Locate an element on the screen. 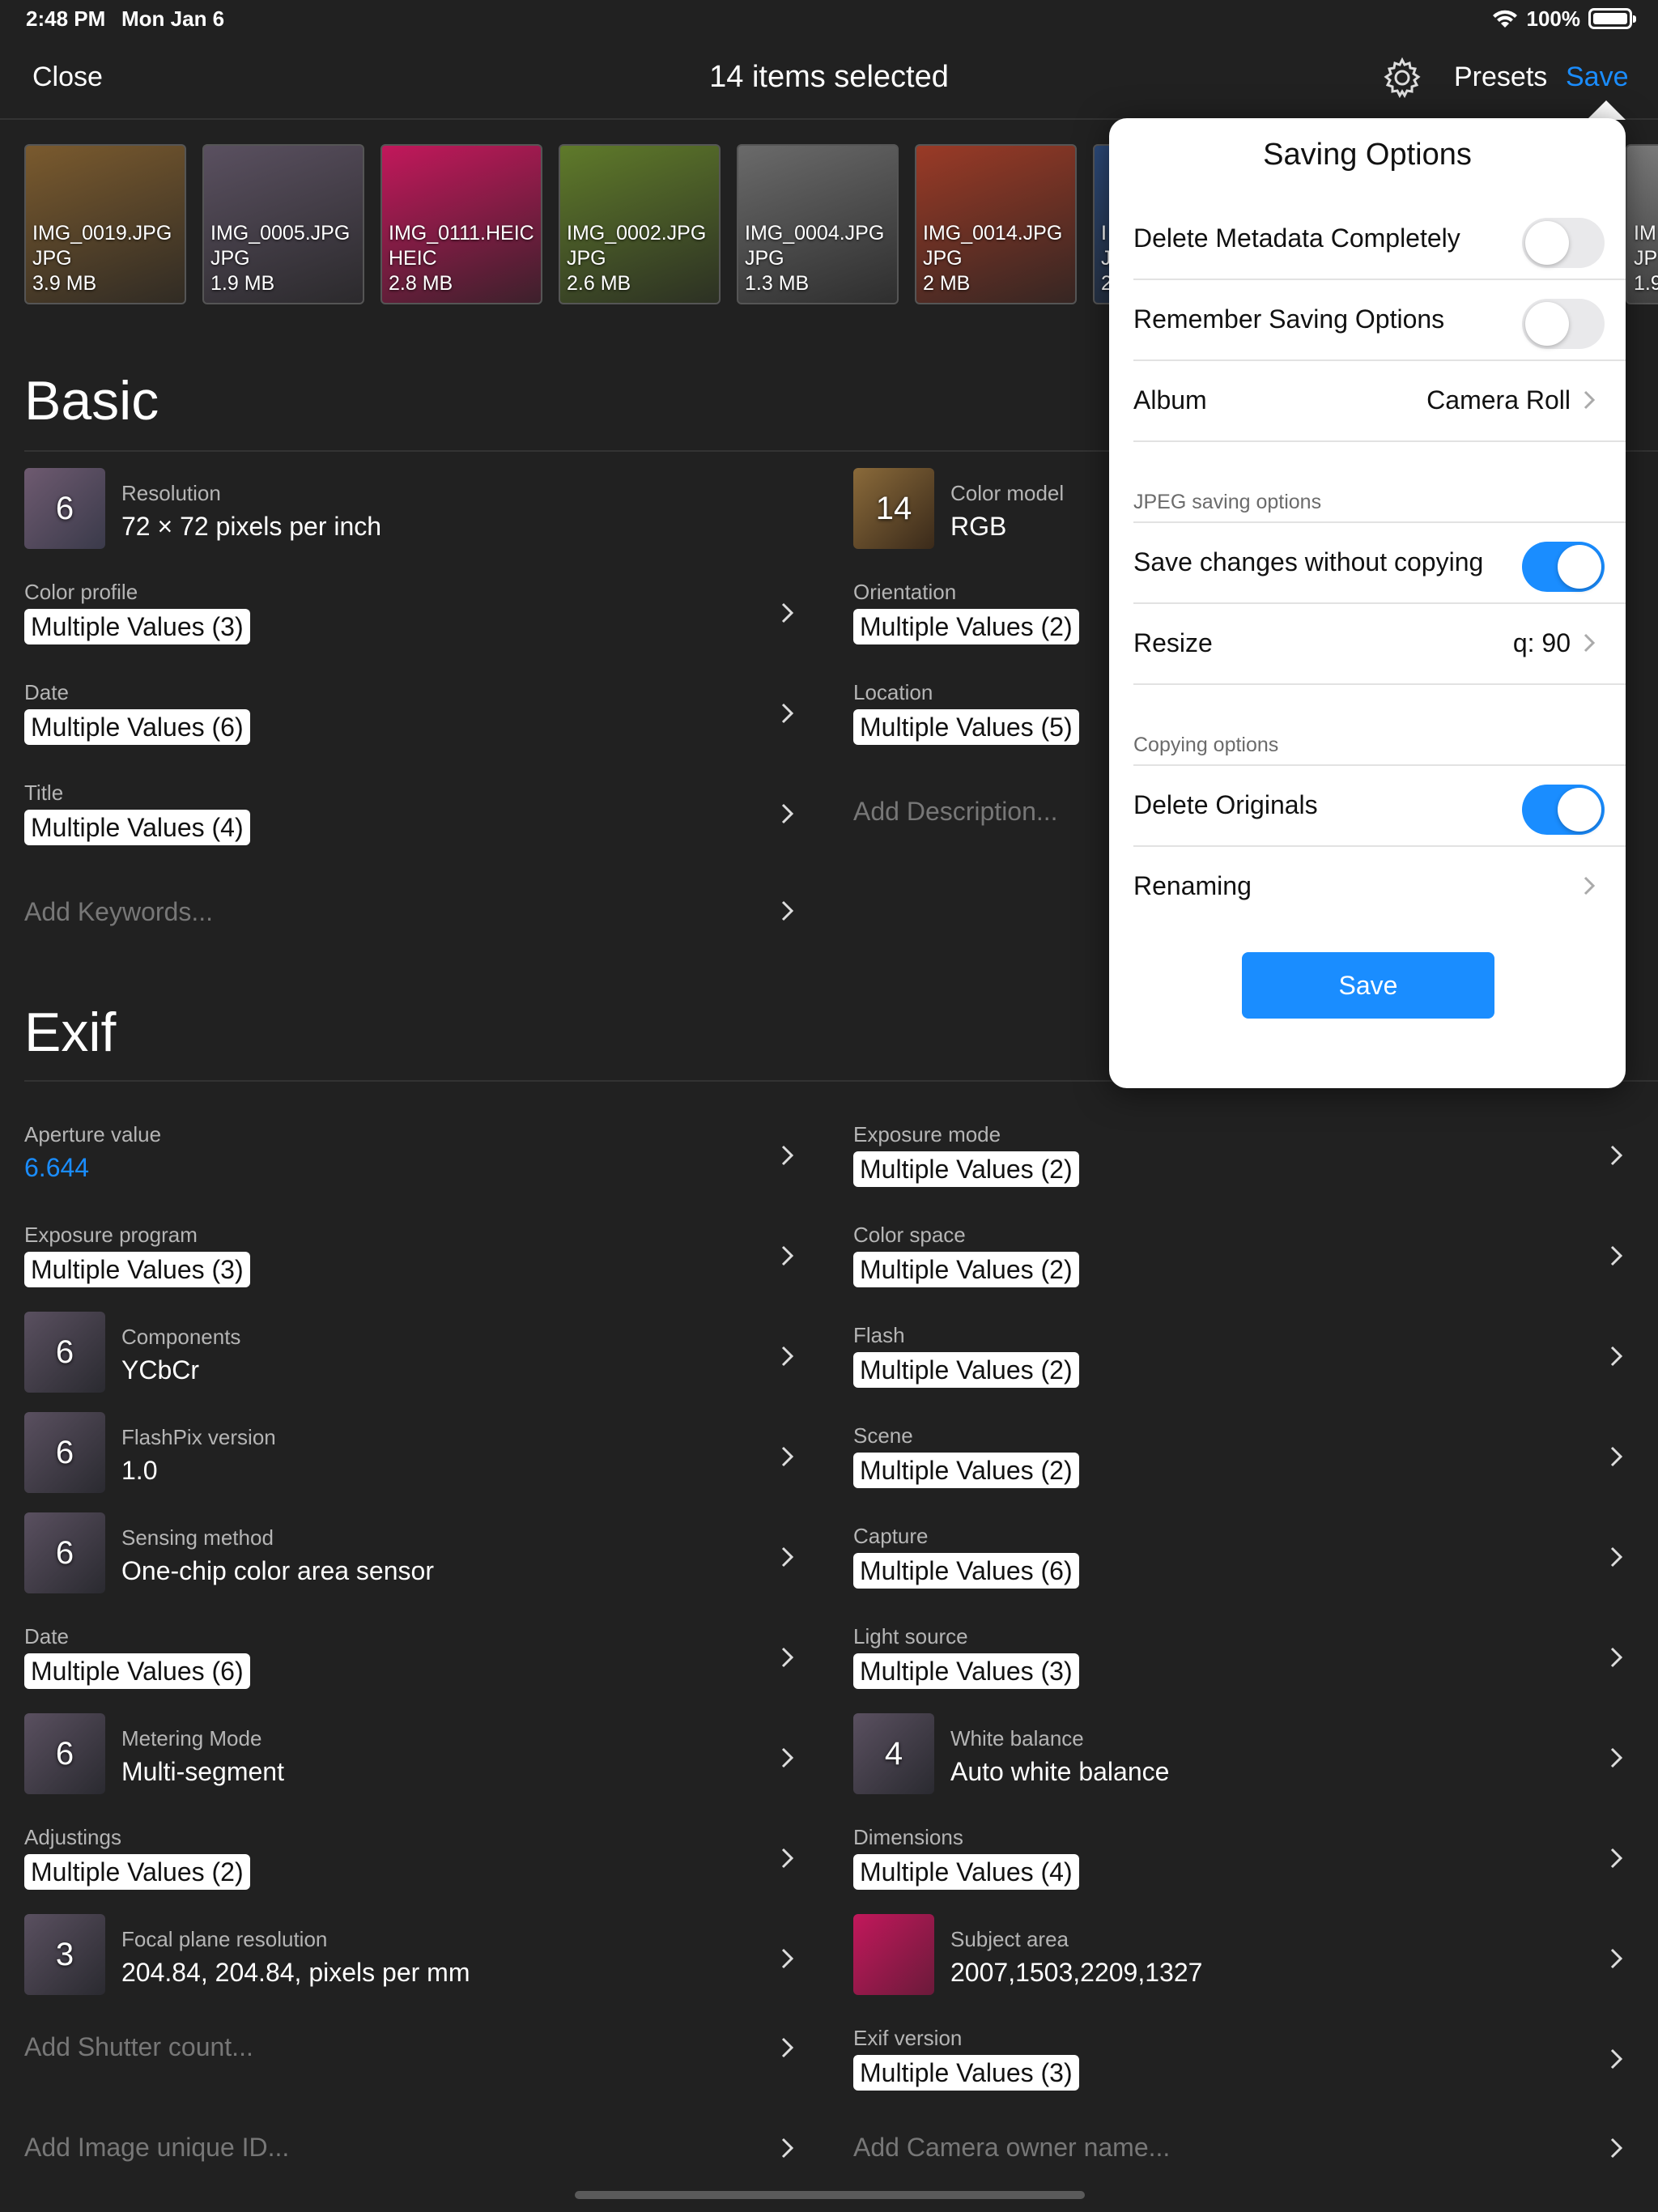  photo-thumbnail: IMG_0004.JPG JPG 1.3 MB is located at coordinates (818, 224).